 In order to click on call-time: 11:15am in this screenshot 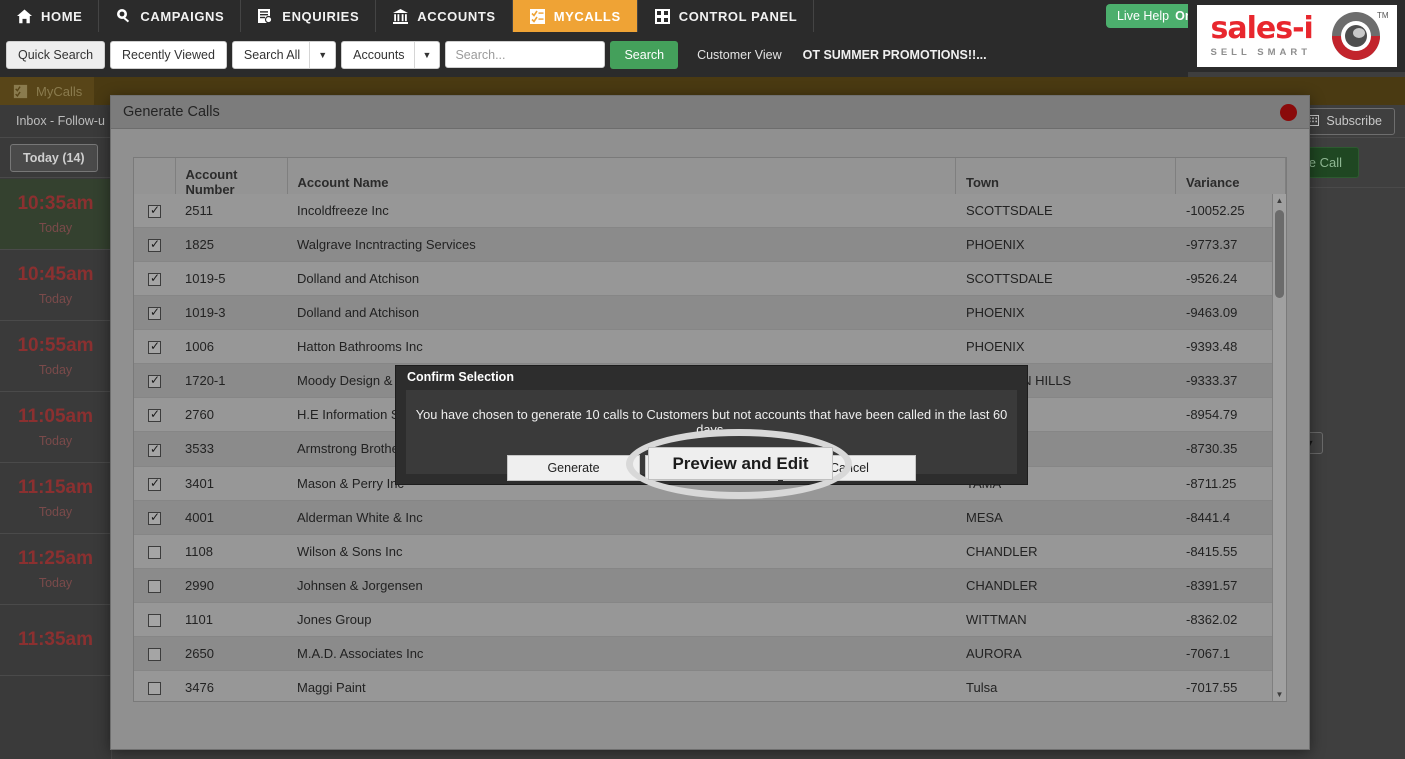, I will do `click(55, 487)`.